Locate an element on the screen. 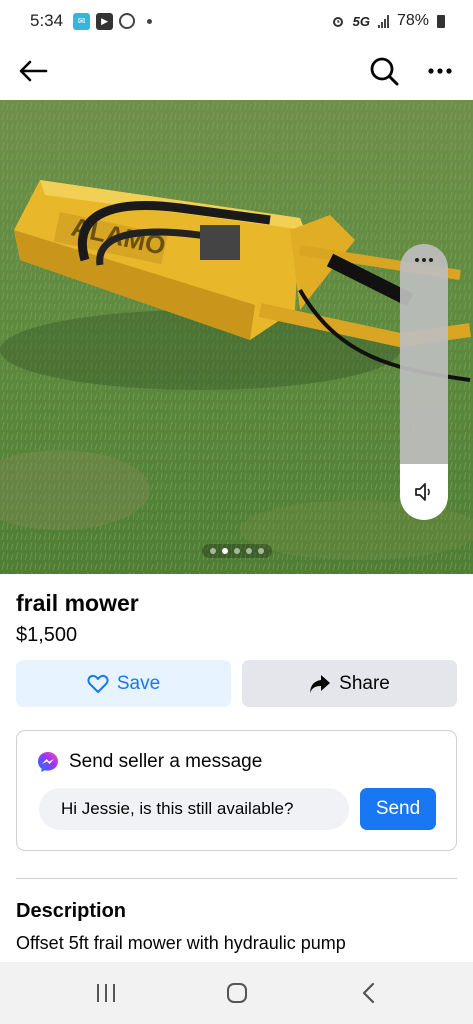  top-actions is located at coordinates (412, 71).